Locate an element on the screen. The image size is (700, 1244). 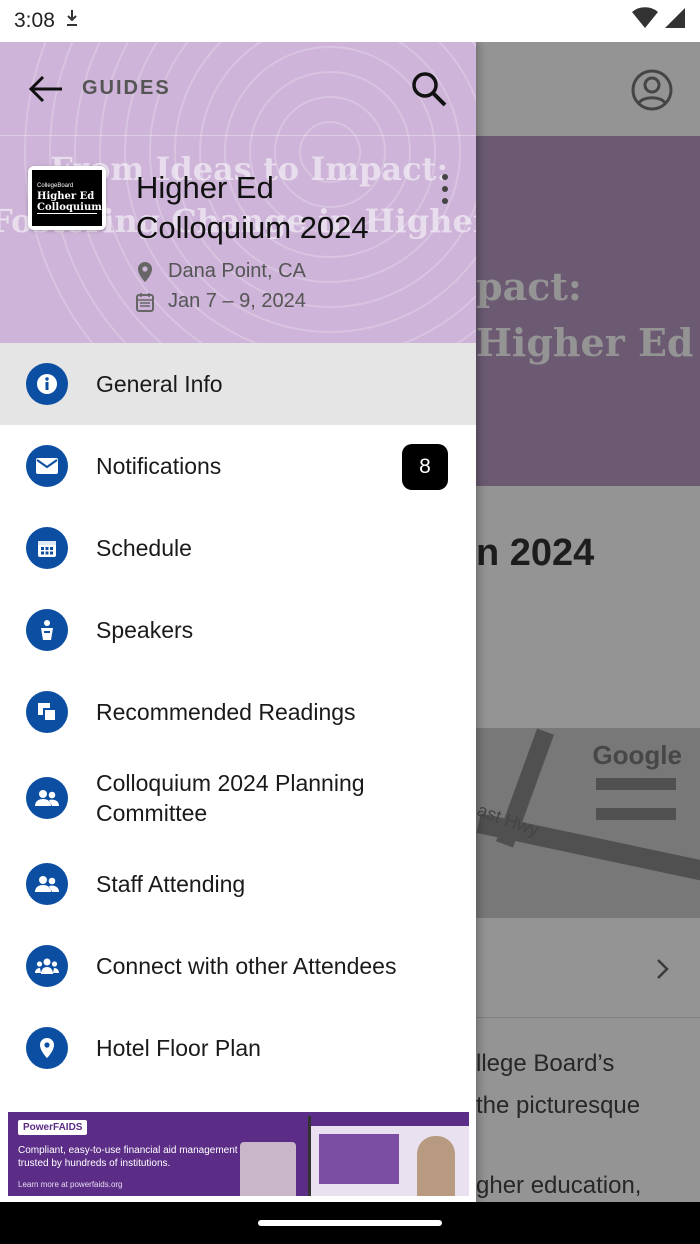
menu-item-label: Colloquium 2024 Planning Committee is located at coordinates (230, 798).